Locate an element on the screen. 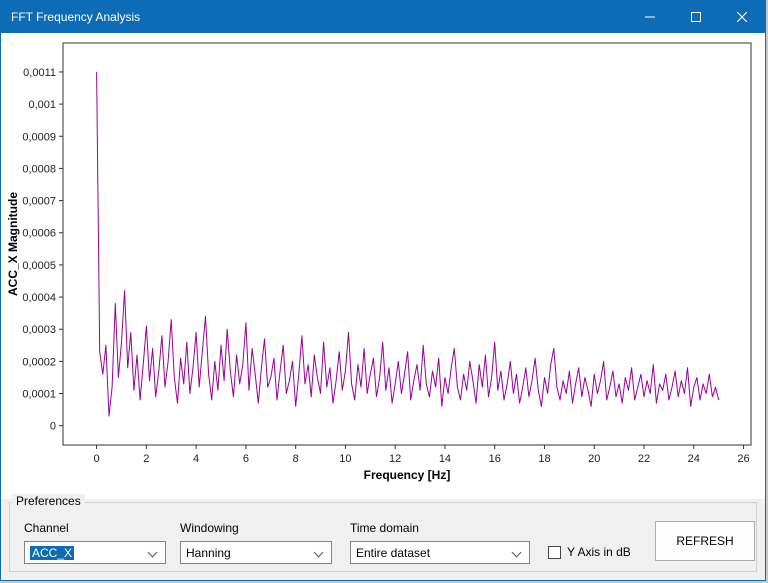 The height and width of the screenshot is (583, 768). close-icon is located at coordinates (742, 17).